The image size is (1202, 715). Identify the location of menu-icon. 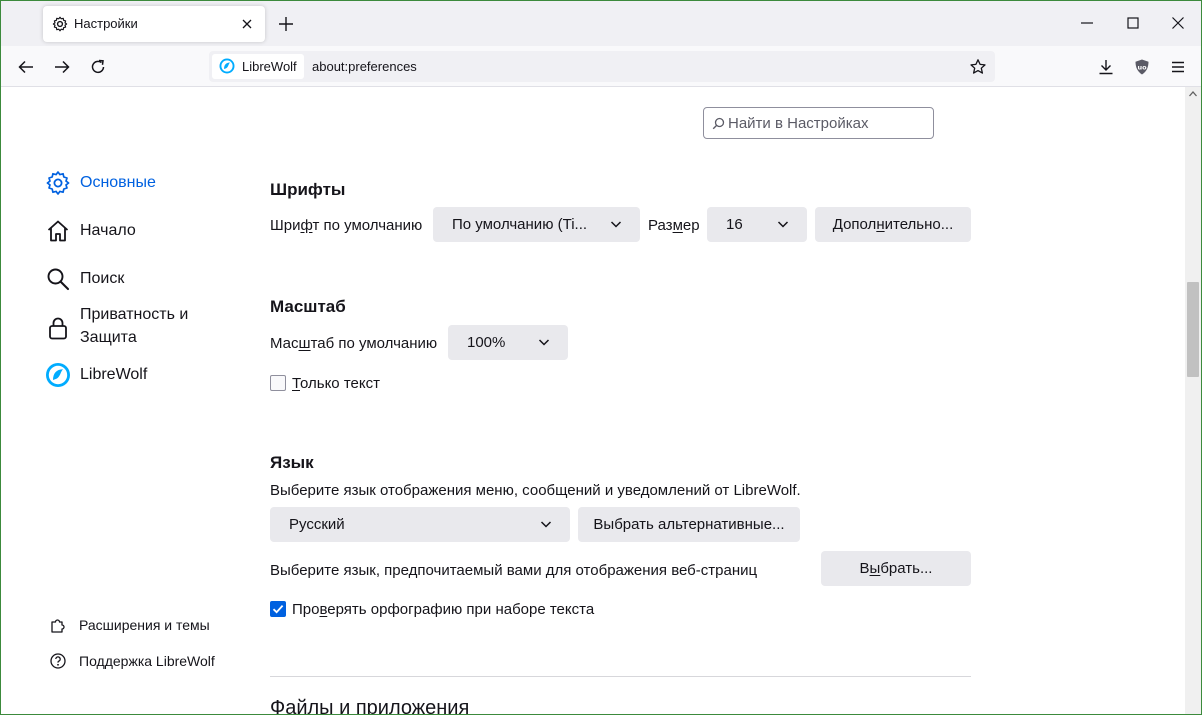
(1178, 67).